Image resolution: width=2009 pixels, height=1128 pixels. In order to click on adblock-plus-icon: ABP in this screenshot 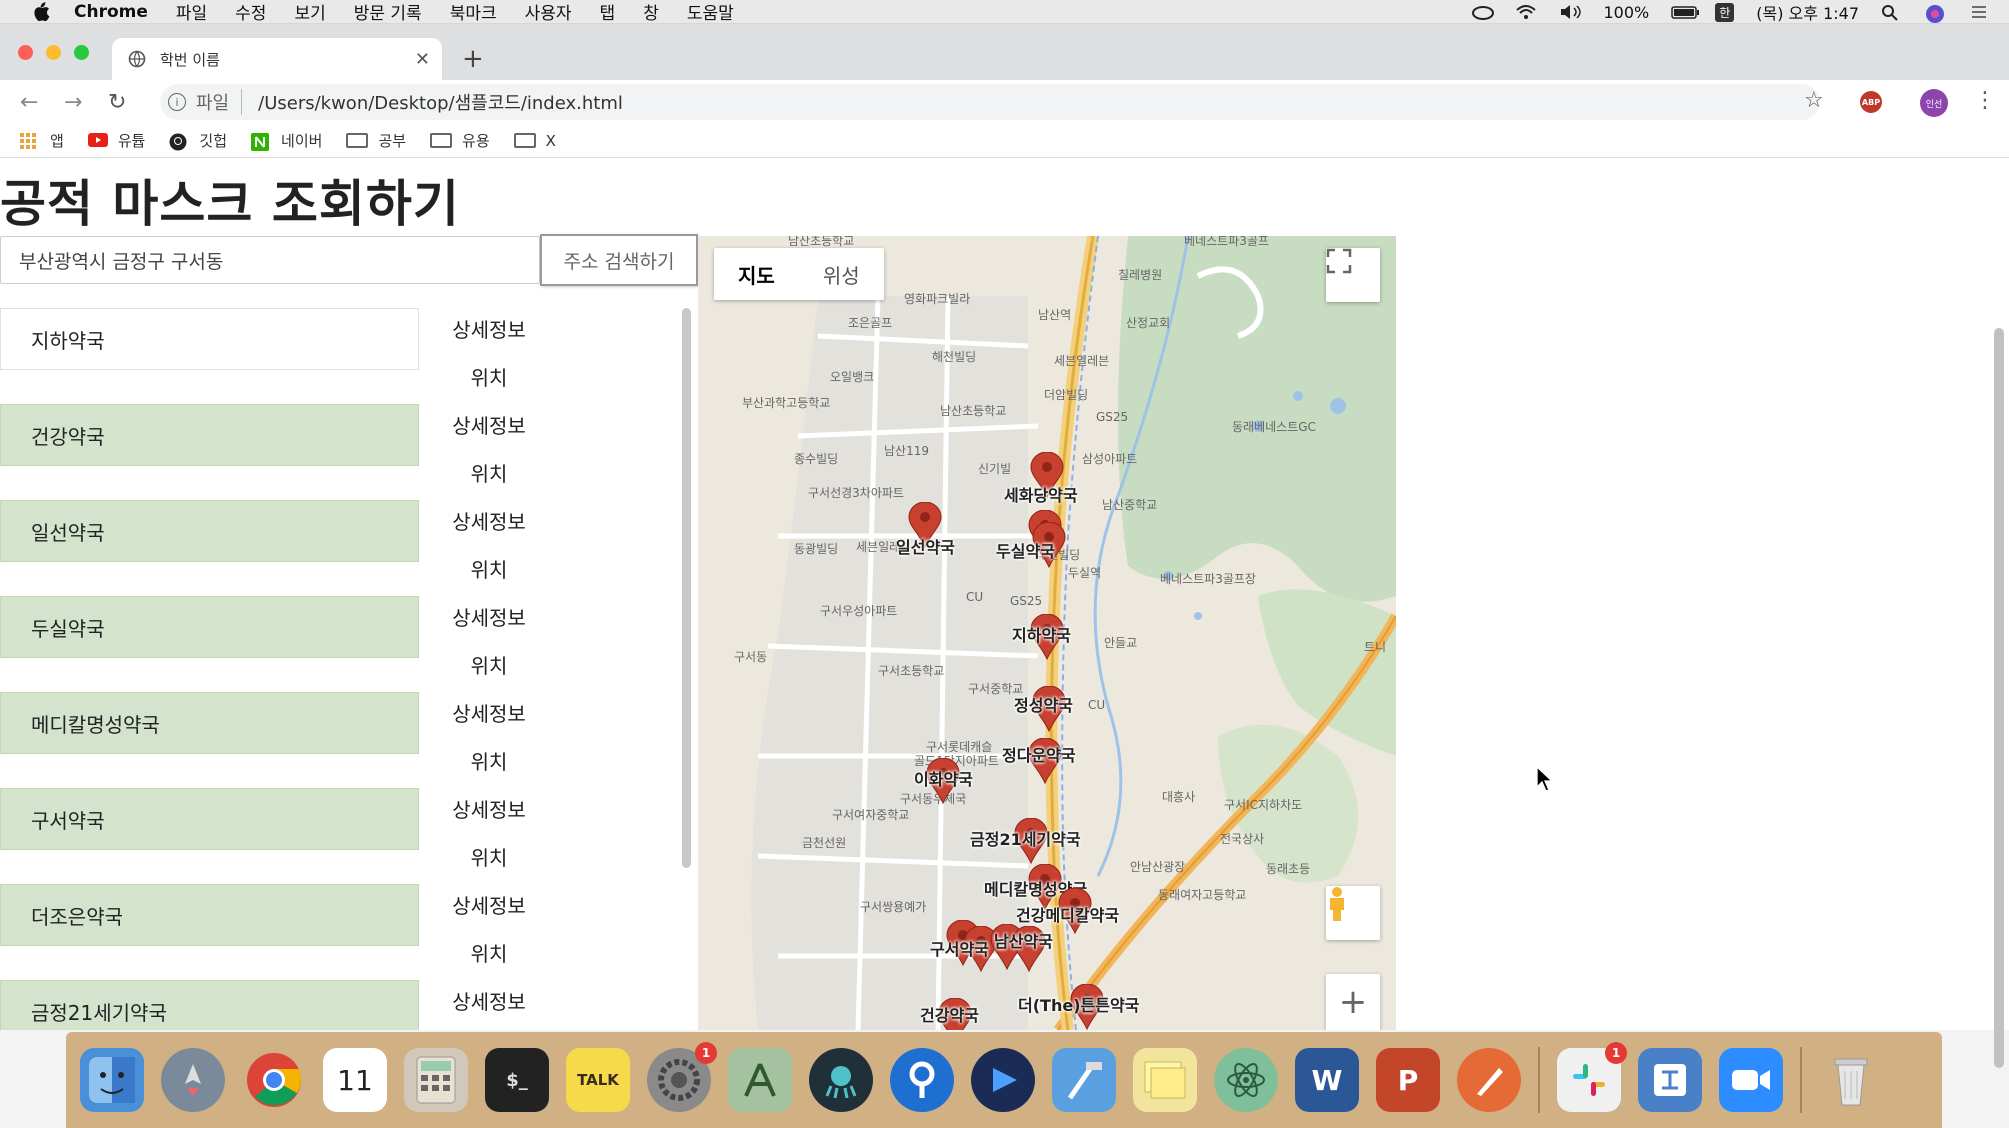, I will do `click(1871, 102)`.